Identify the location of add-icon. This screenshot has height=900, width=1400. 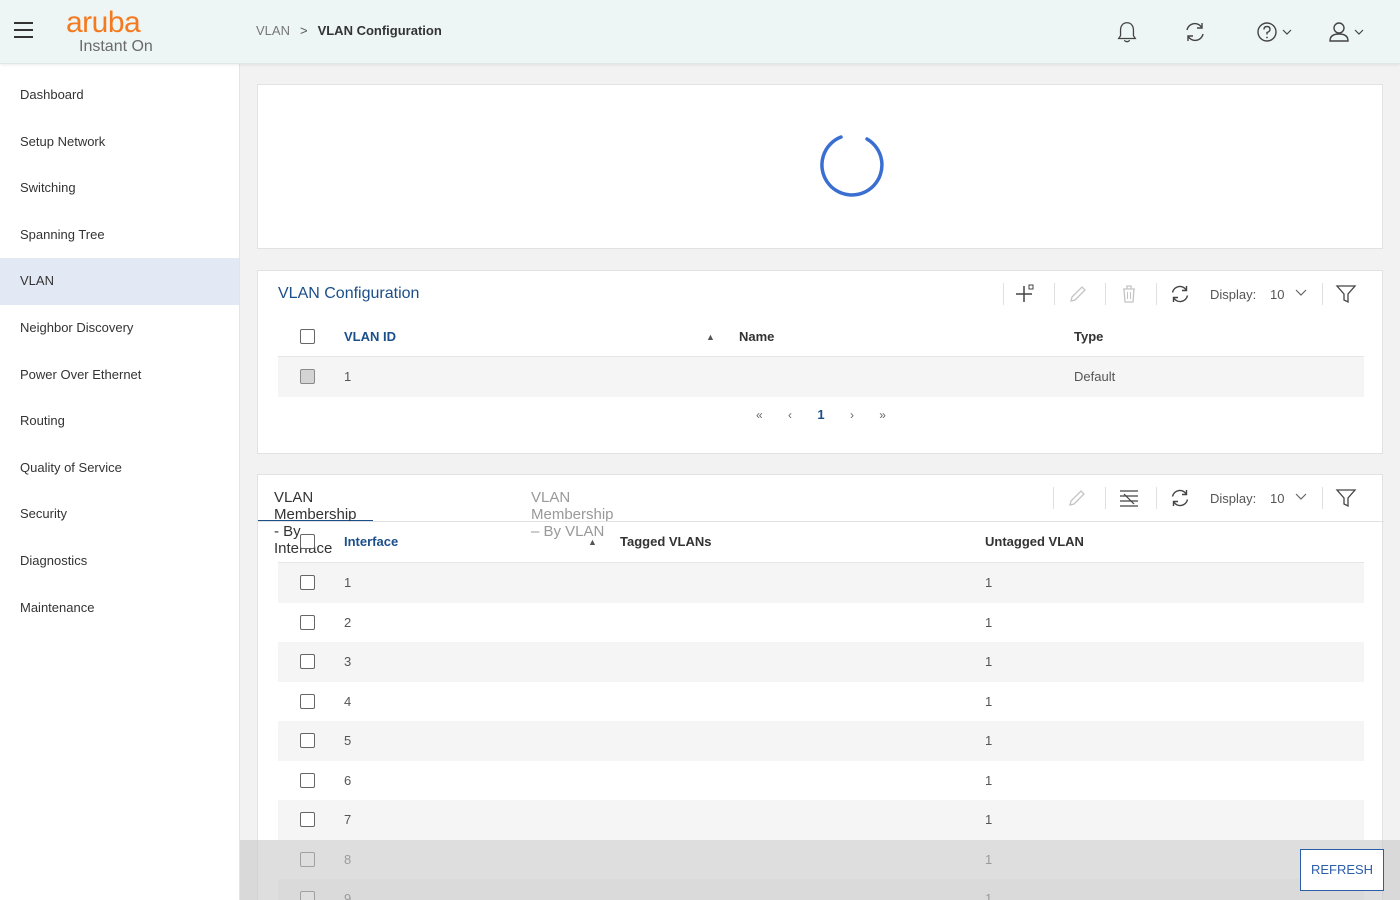
(1025, 294).